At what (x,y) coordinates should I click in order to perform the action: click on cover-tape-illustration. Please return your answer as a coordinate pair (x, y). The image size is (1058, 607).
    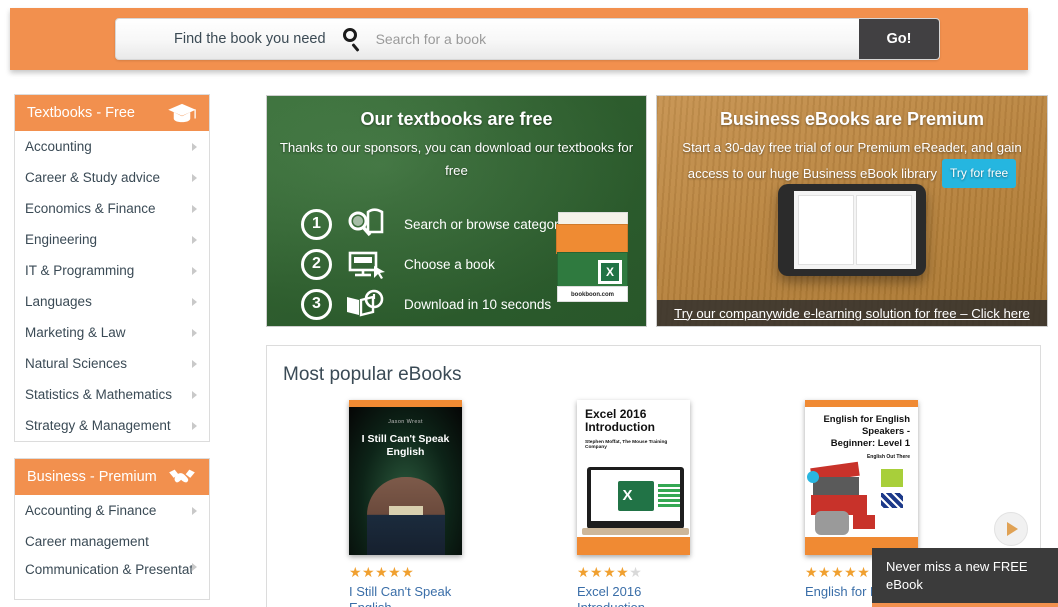
    Looking at the image, I should click on (405, 510).